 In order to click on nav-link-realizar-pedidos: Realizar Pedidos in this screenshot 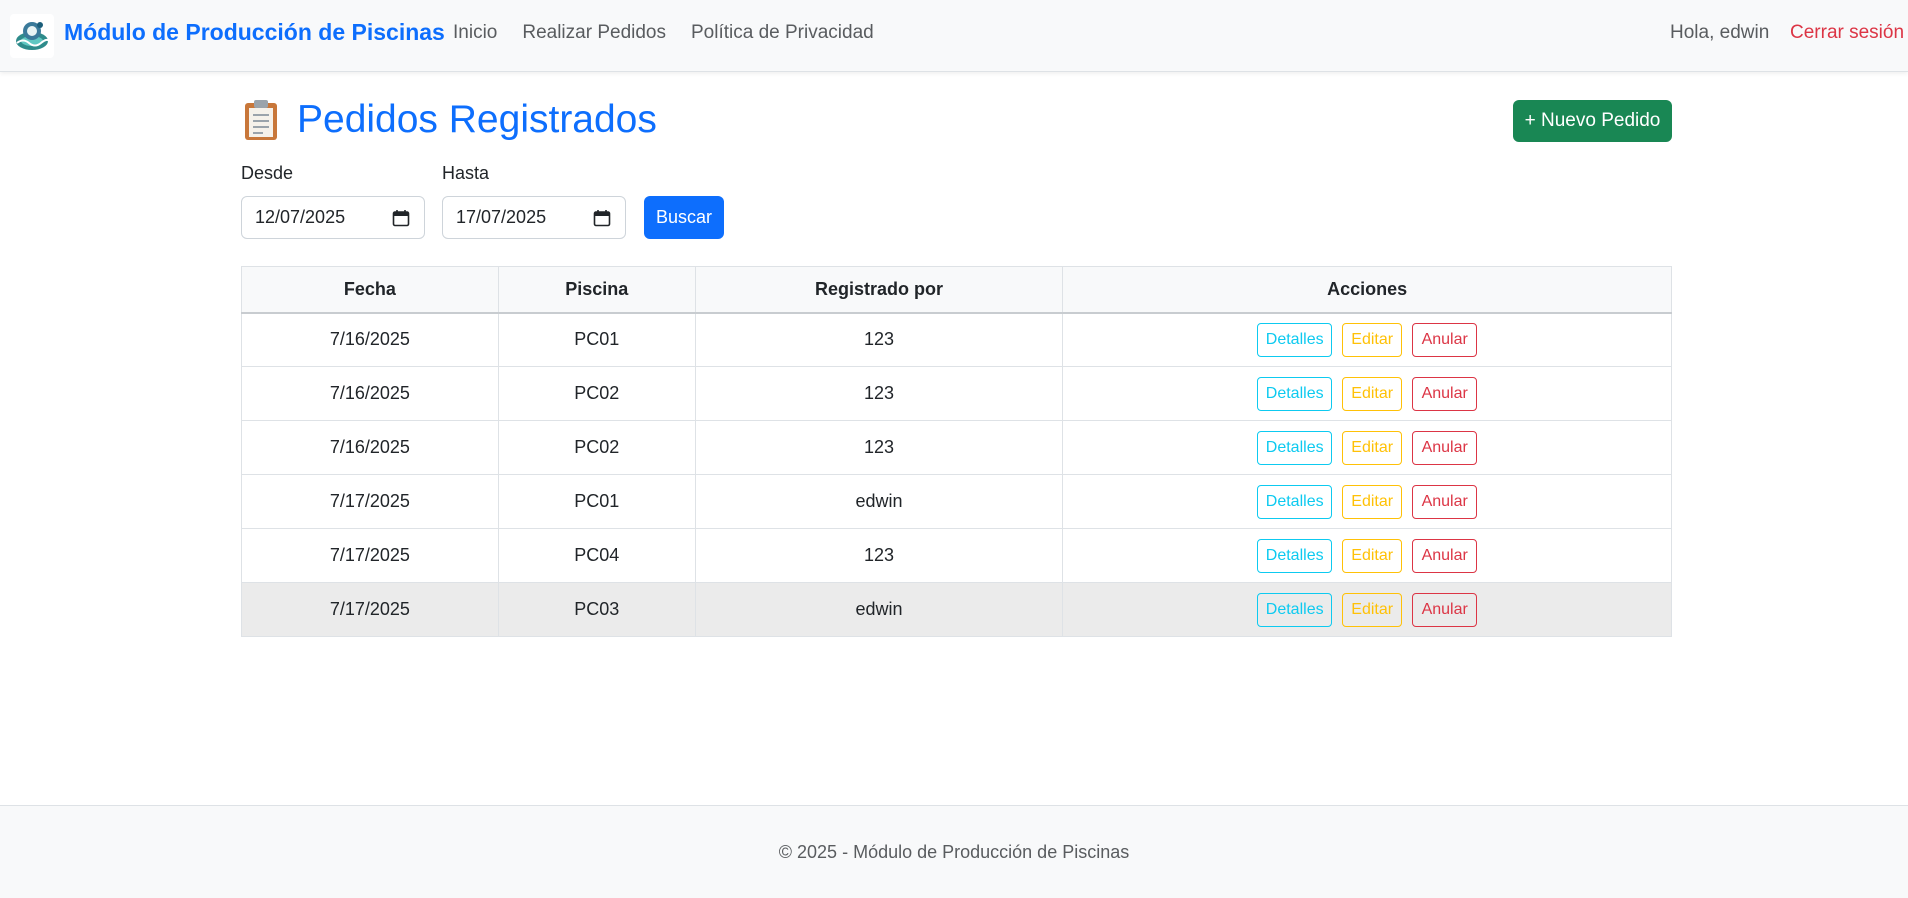, I will do `click(594, 33)`.